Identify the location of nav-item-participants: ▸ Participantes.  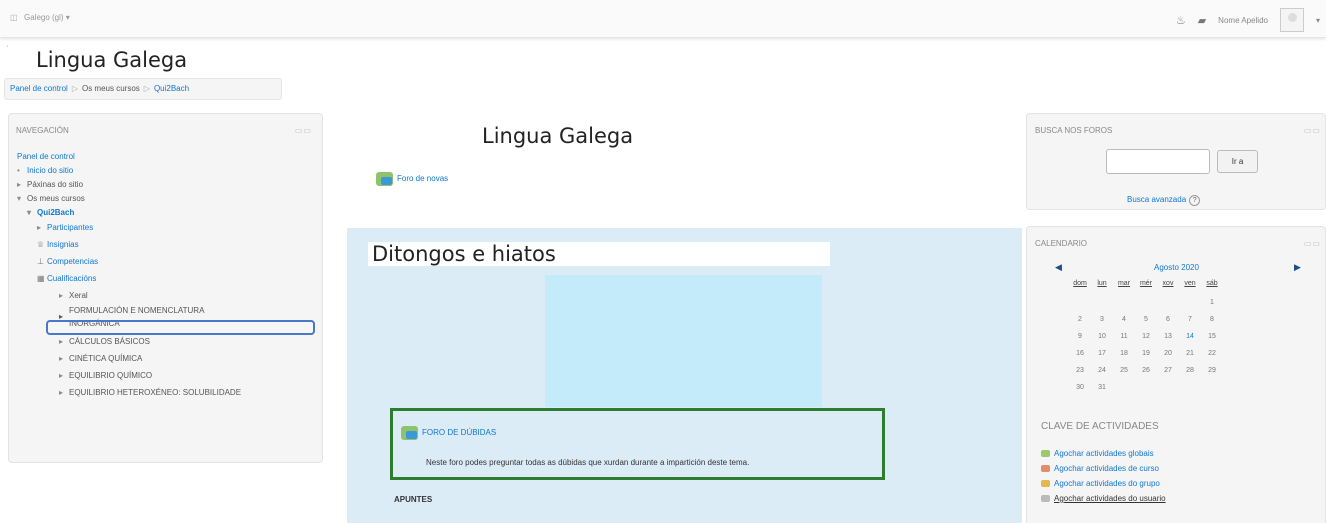
(65, 227).